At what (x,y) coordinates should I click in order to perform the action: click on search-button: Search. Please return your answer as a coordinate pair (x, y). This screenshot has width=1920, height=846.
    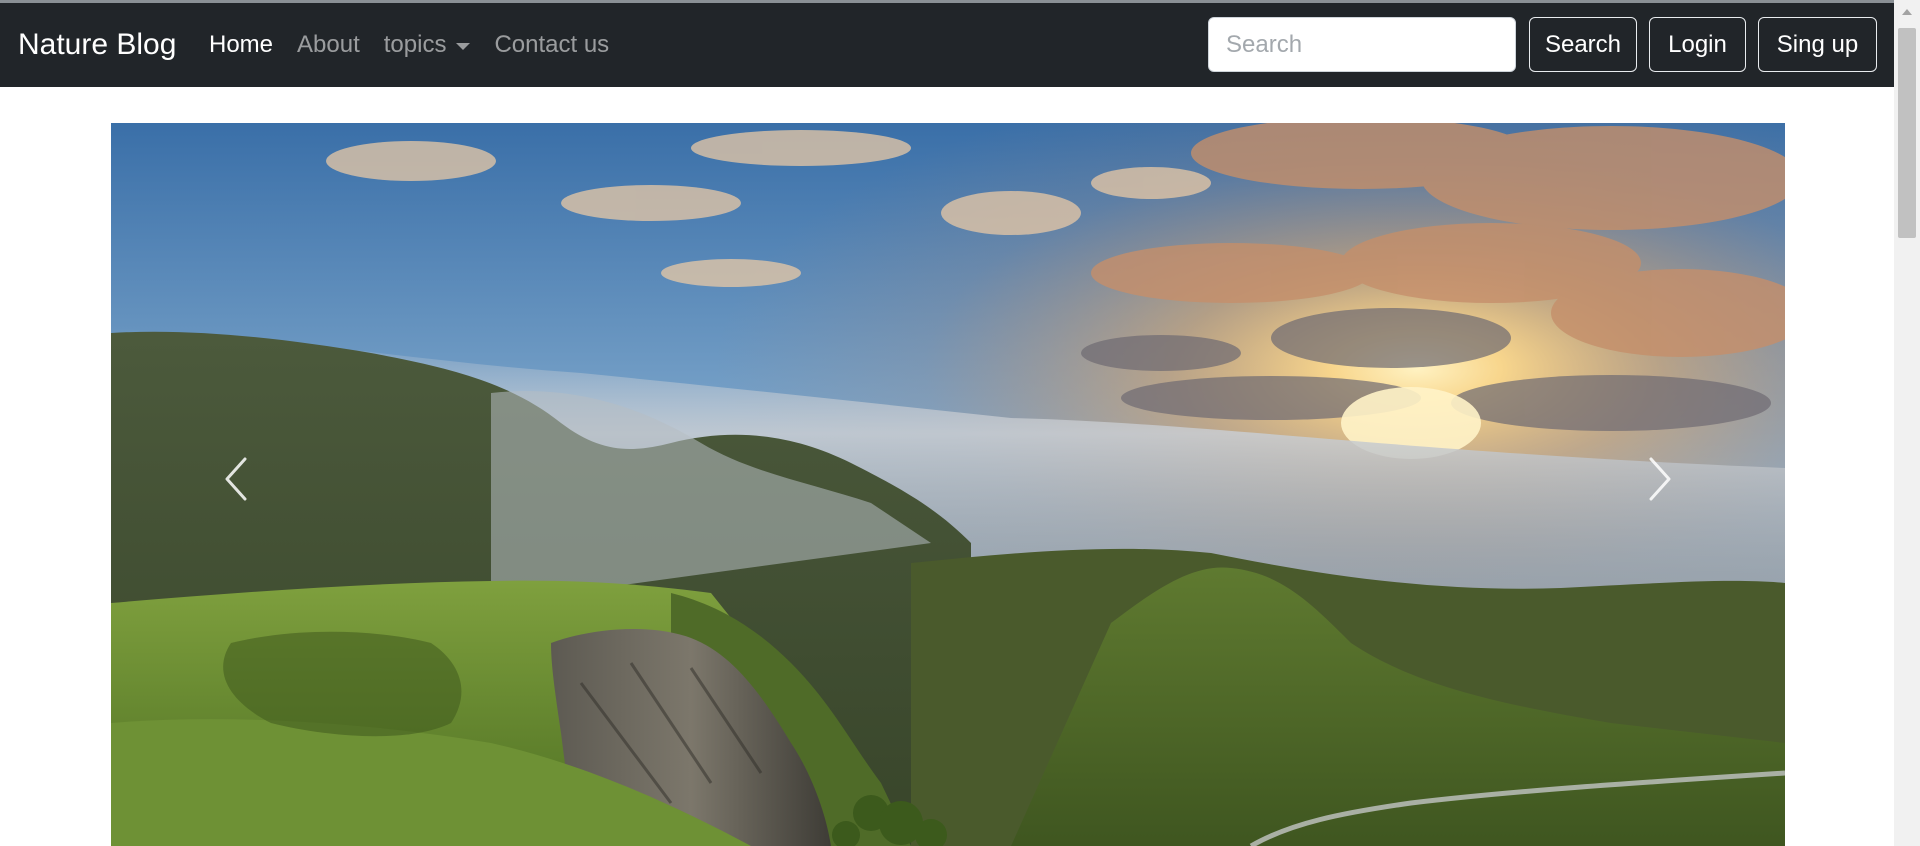
    Looking at the image, I should click on (1583, 44).